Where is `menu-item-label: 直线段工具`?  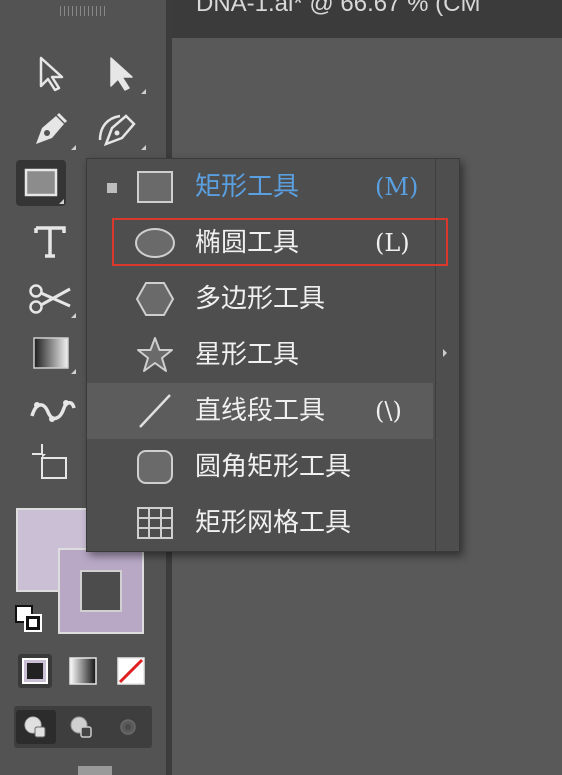
menu-item-label: 直线段工具 is located at coordinates (260, 411).